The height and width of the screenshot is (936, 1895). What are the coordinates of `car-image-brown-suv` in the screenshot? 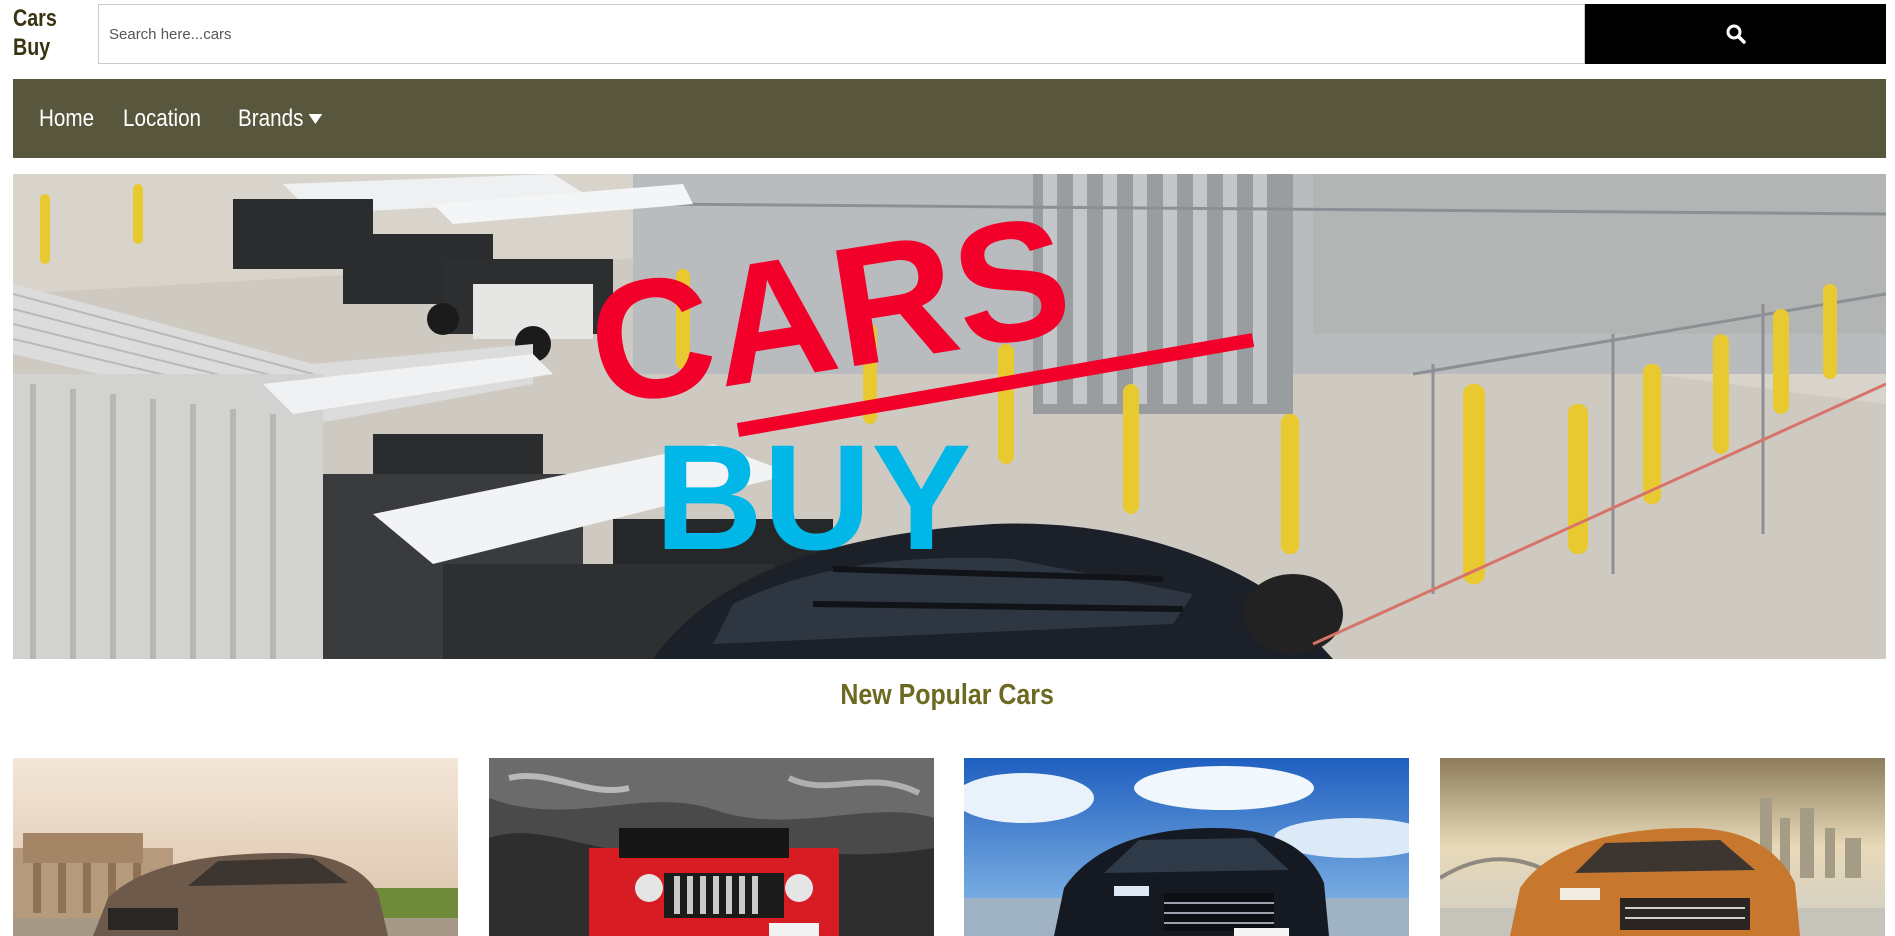 It's located at (235, 847).